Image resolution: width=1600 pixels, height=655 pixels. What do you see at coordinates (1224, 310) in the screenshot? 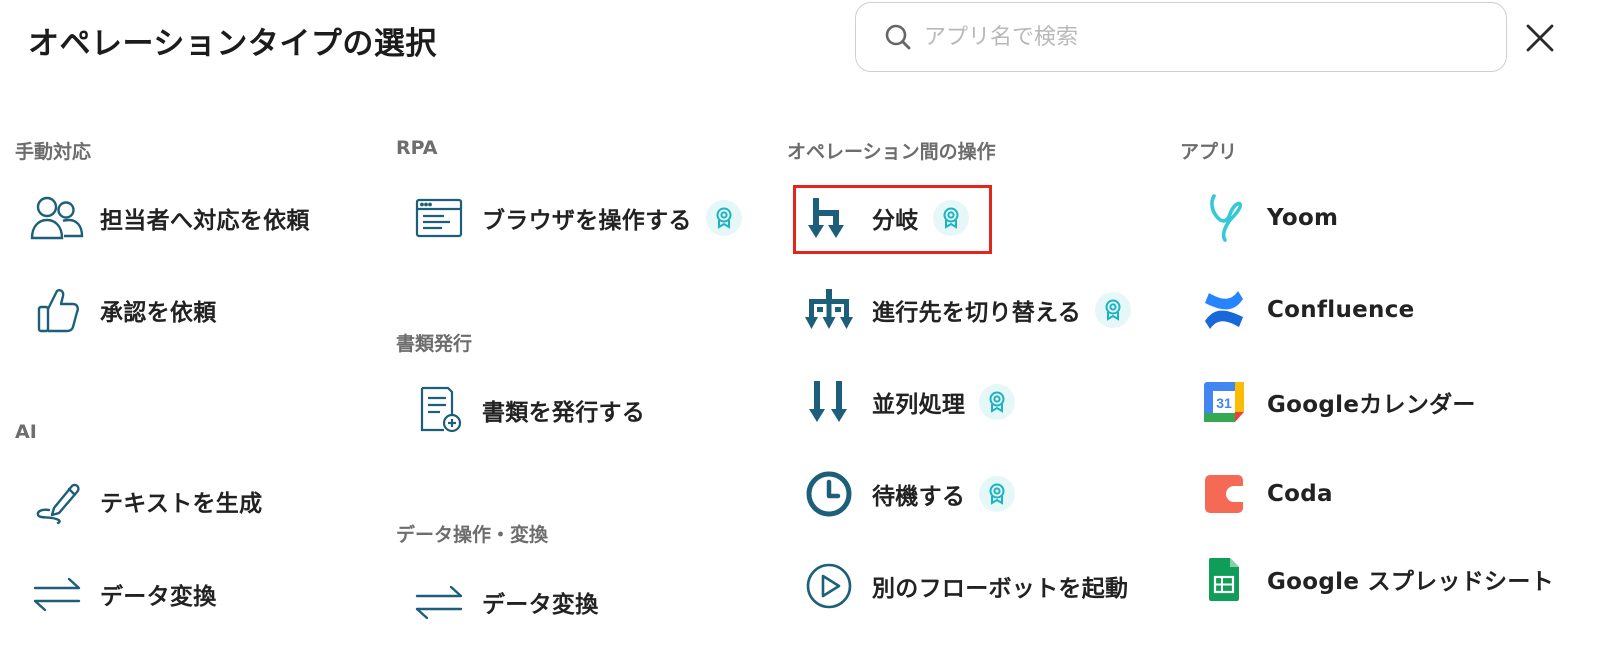
I see `confluence-logo-icon` at bounding box center [1224, 310].